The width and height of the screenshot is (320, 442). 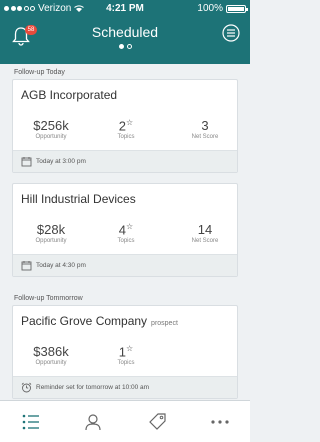 What do you see at coordinates (51, 229) in the screenshot?
I see `opportunity-value: $28k` at bounding box center [51, 229].